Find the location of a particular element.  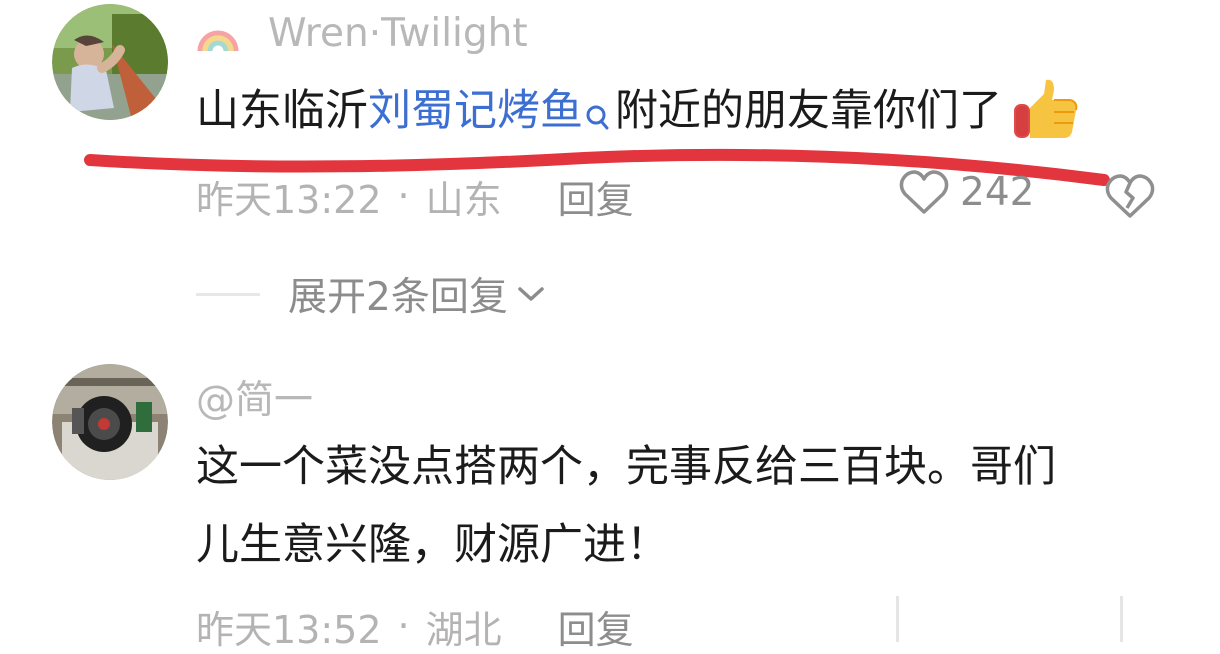

dislike-button is located at coordinates (1130, 196).